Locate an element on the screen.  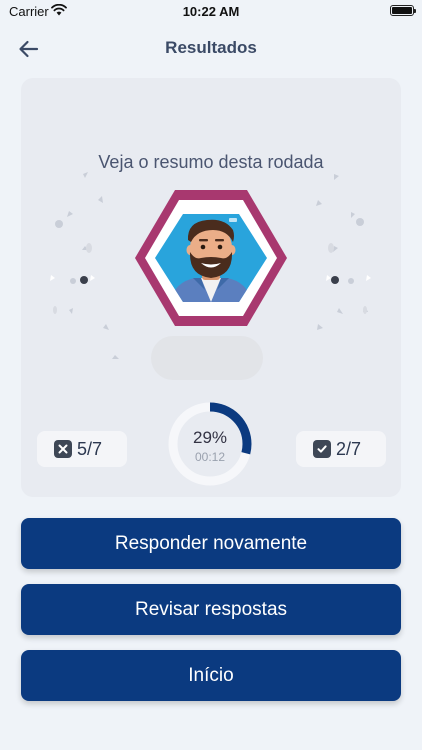
score-percent: 29% is located at coordinates (210, 437).